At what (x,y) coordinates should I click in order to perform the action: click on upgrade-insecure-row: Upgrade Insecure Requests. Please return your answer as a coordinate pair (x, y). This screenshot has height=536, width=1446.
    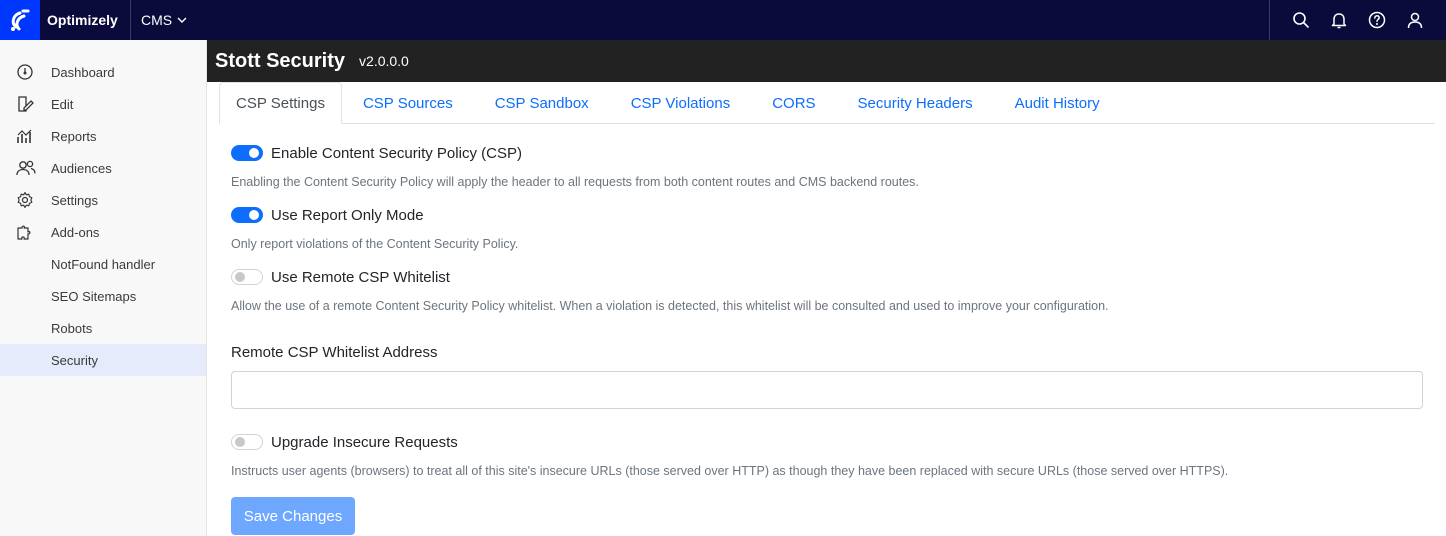
    Looking at the image, I should click on (827, 442).